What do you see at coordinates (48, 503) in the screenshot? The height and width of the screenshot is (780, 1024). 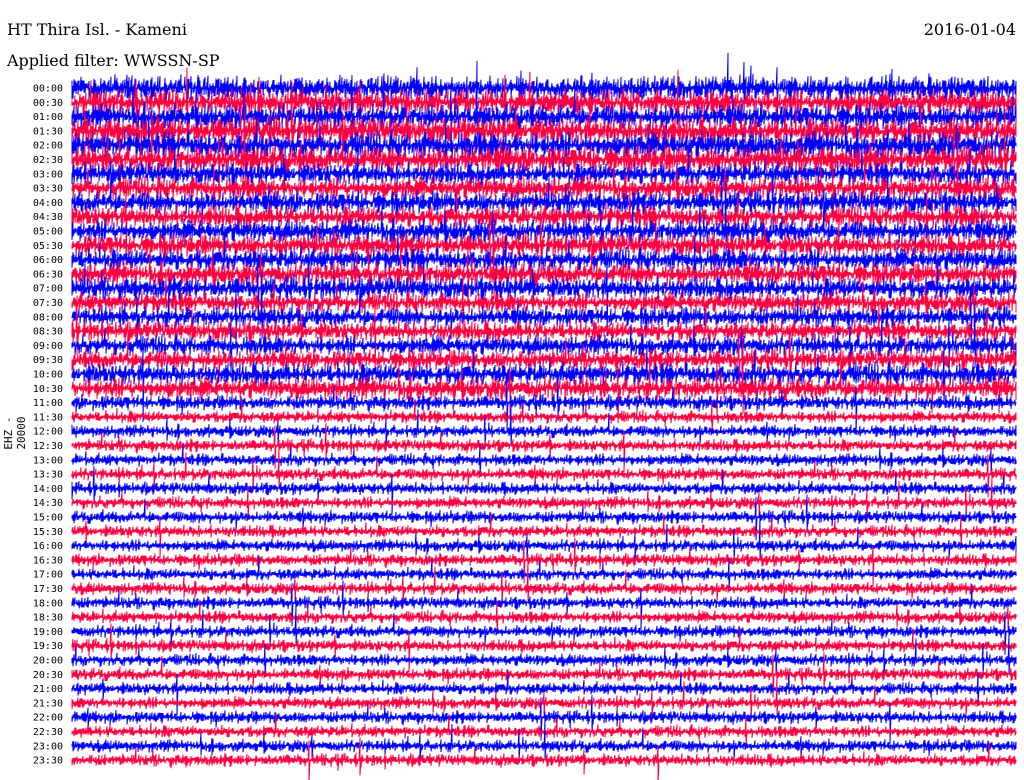 I see `time-label: 14:30` at bounding box center [48, 503].